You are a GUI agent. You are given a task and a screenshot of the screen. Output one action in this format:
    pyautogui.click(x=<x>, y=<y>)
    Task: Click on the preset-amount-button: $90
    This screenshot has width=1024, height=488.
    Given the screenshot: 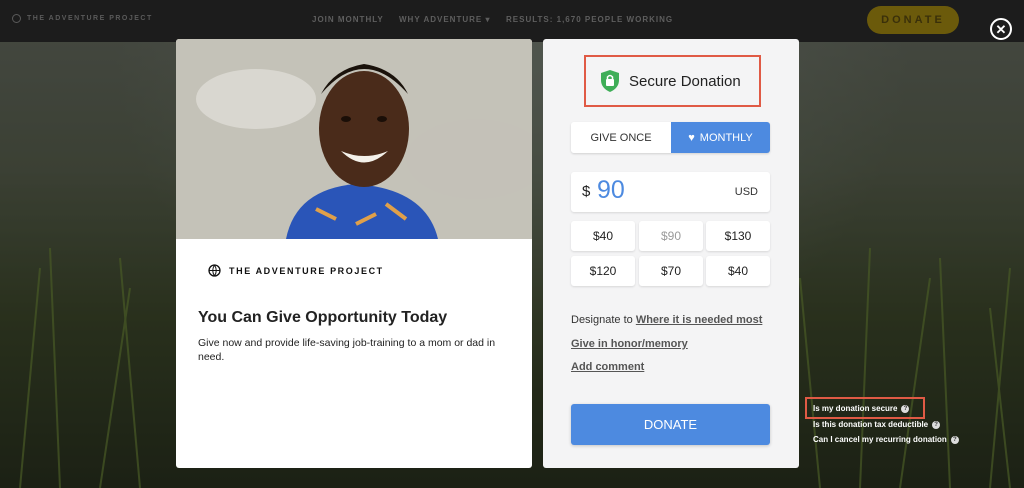 What is the action you would take?
    pyautogui.click(x=671, y=236)
    